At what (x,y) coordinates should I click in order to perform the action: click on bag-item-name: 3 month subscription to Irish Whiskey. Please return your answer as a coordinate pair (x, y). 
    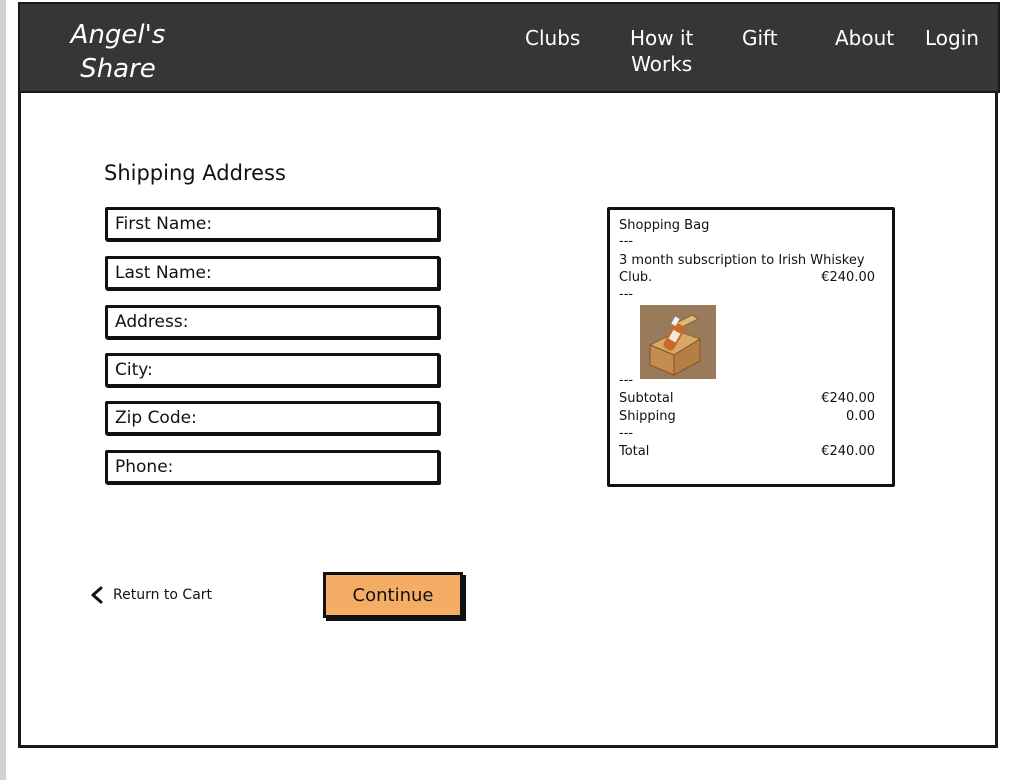
    Looking at the image, I should click on (742, 260).